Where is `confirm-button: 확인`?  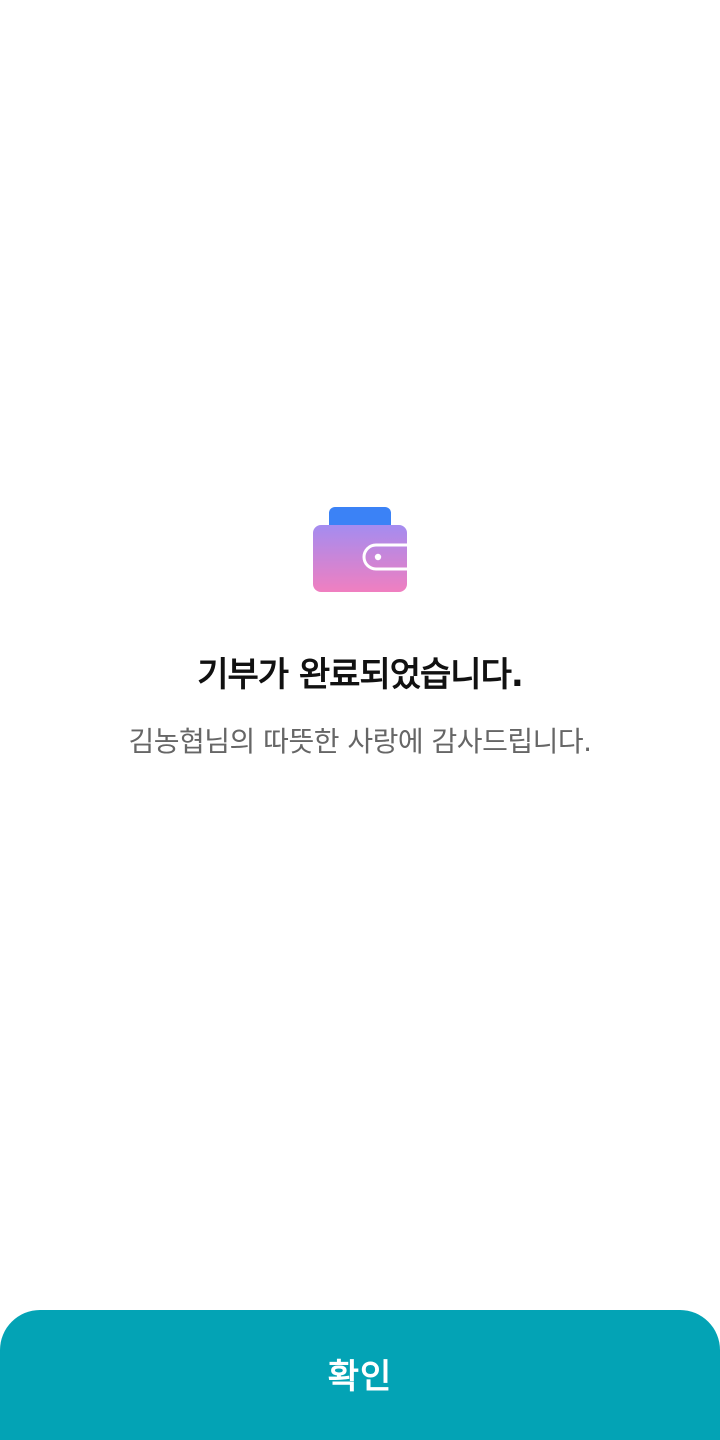
confirm-button: 확인 is located at coordinates (360, 1375).